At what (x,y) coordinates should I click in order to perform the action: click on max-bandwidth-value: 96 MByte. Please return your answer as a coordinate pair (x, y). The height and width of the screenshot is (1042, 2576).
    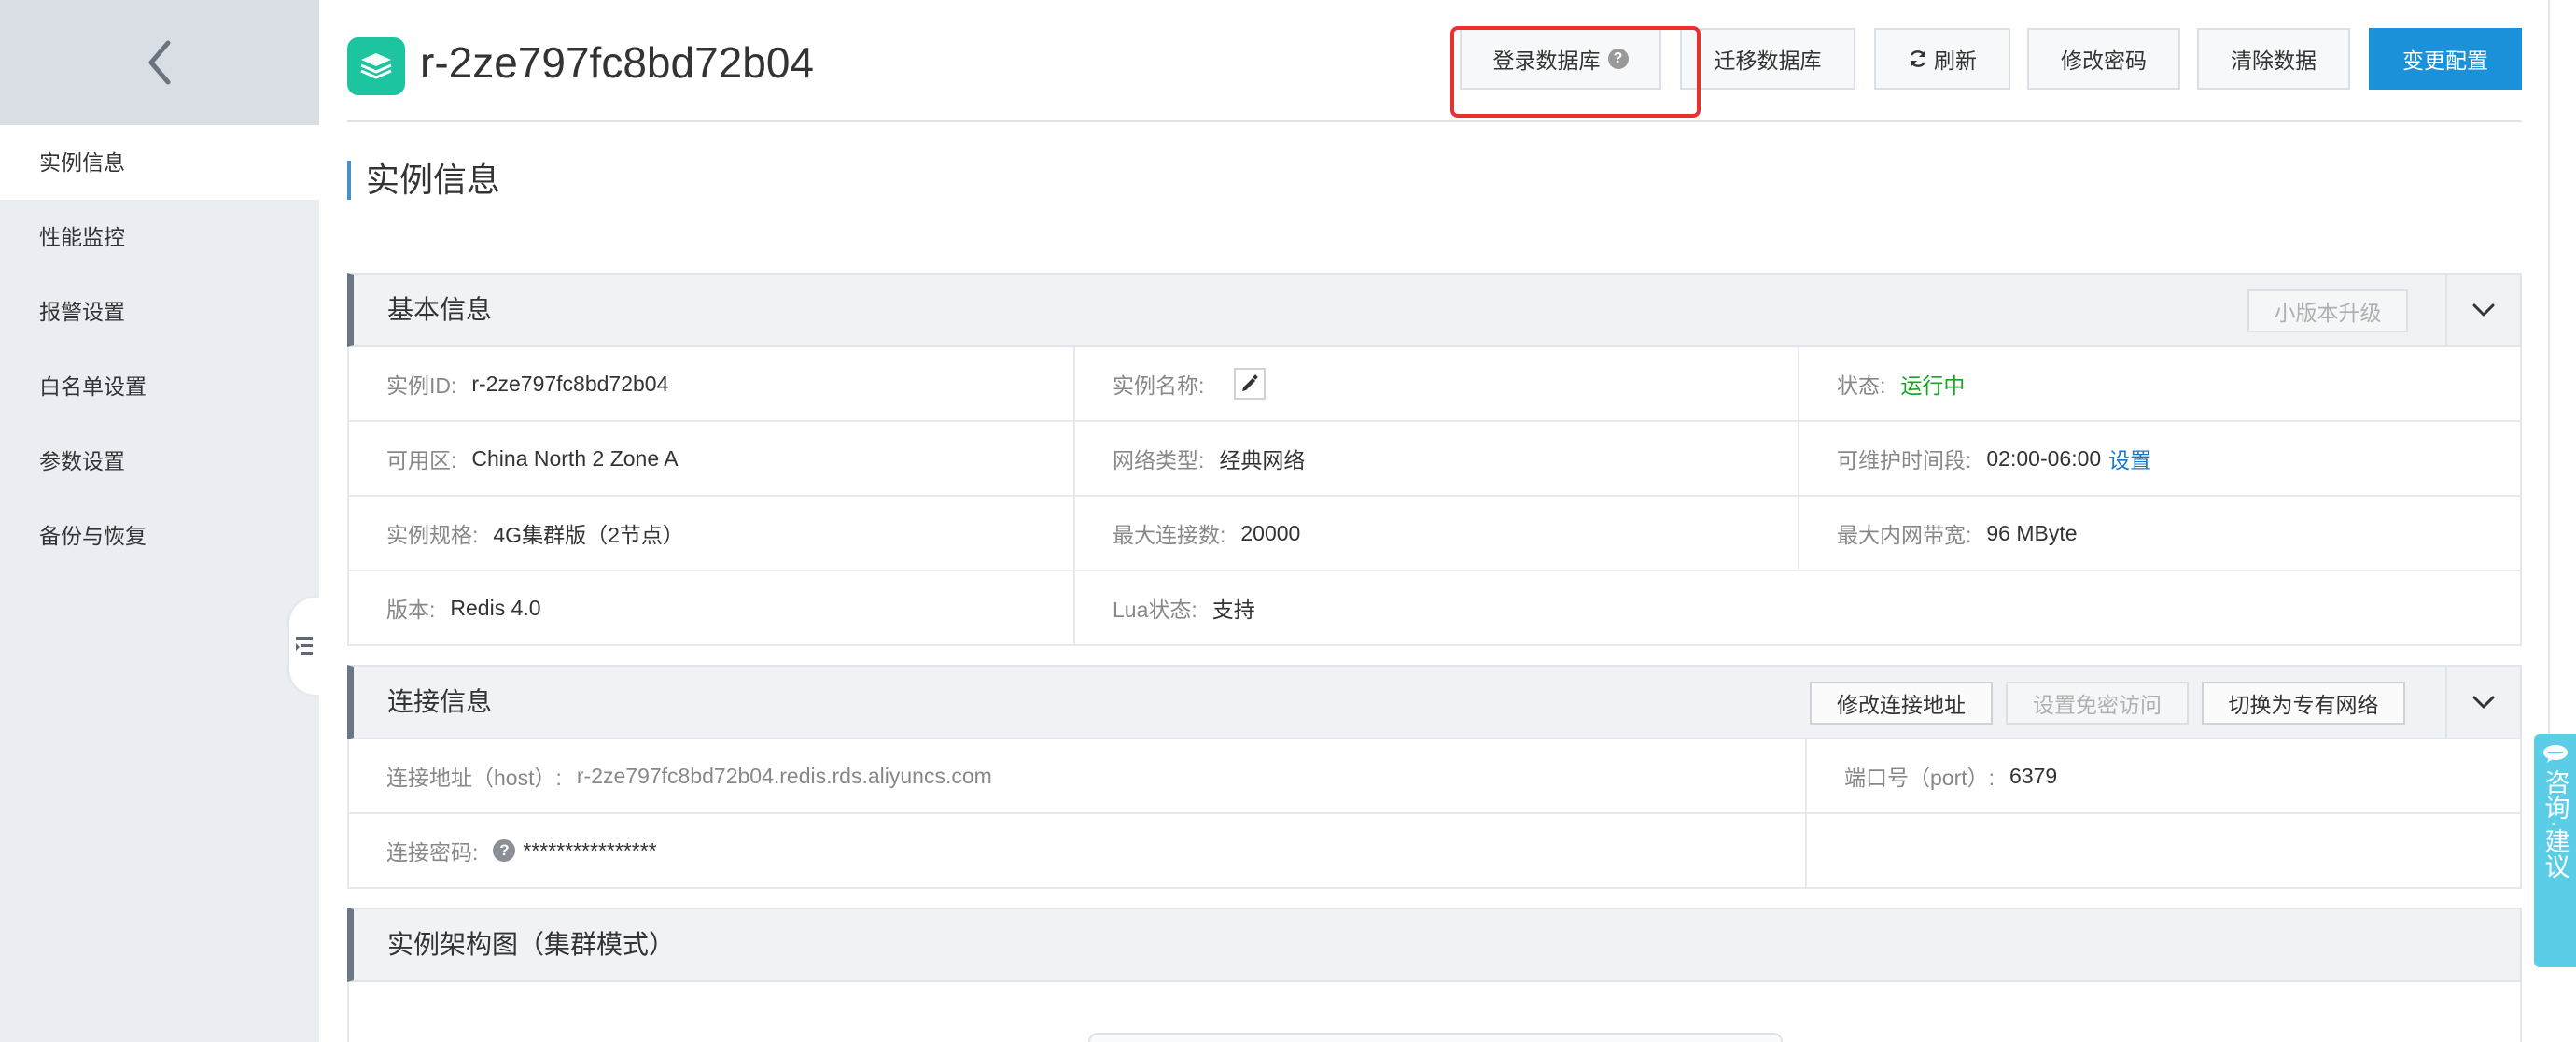
    Looking at the image, I should click on (2032, 532).